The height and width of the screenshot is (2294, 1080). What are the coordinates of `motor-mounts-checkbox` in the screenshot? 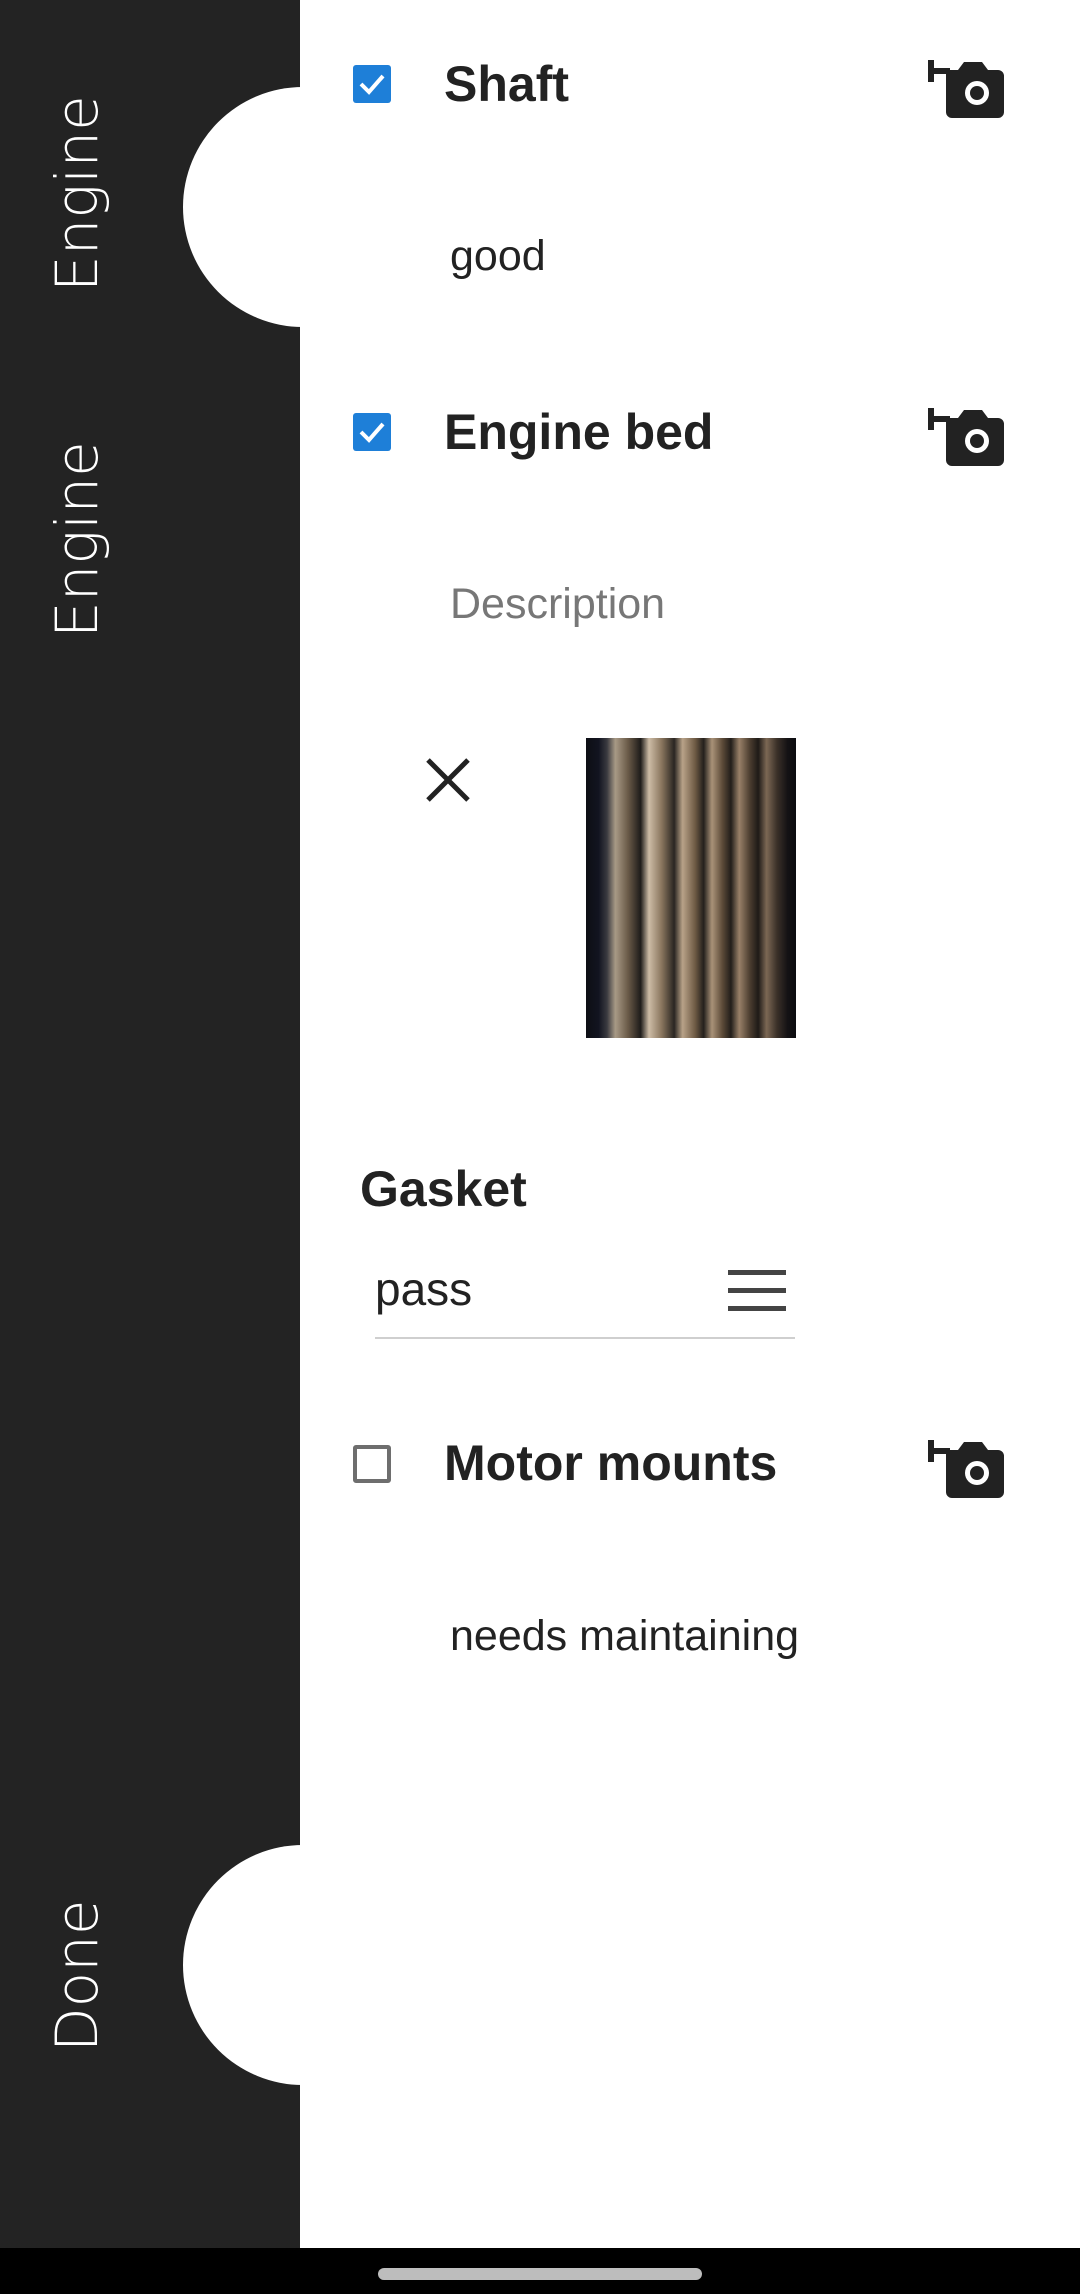 It's located at (372, 1464).